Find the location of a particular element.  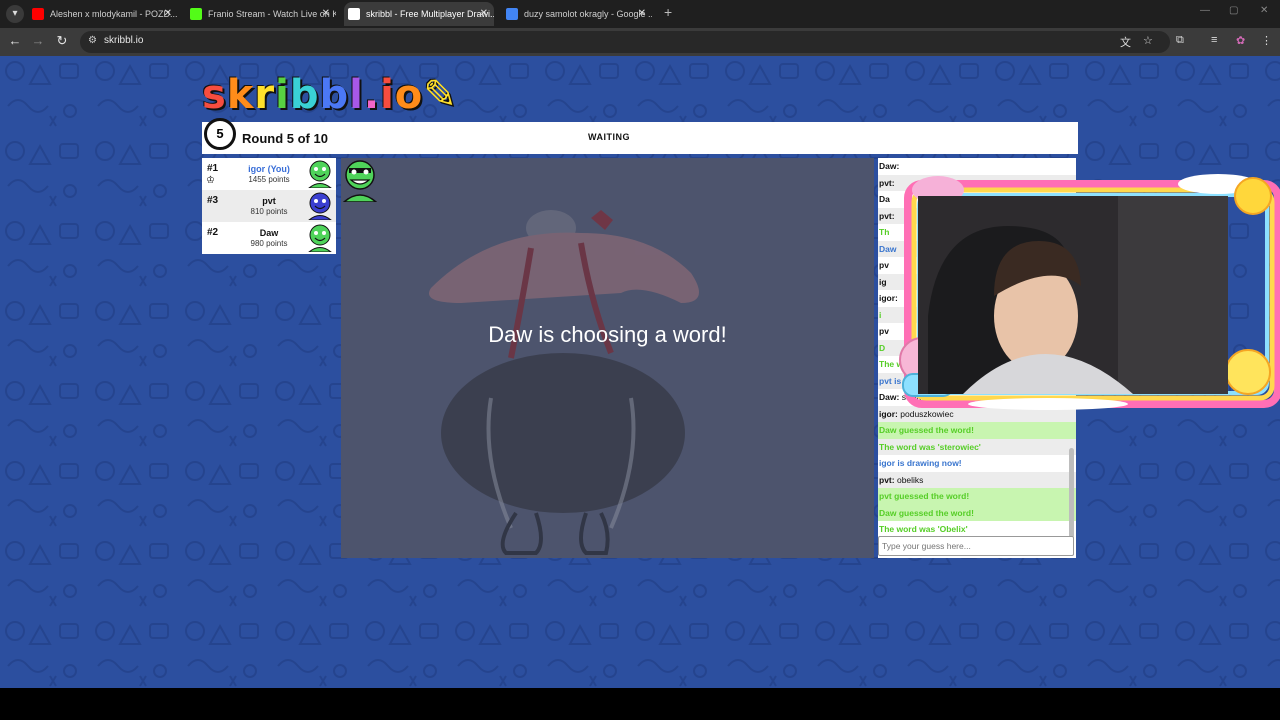

chat-message: pvt: obeliks is located at coordinates (977, 479).